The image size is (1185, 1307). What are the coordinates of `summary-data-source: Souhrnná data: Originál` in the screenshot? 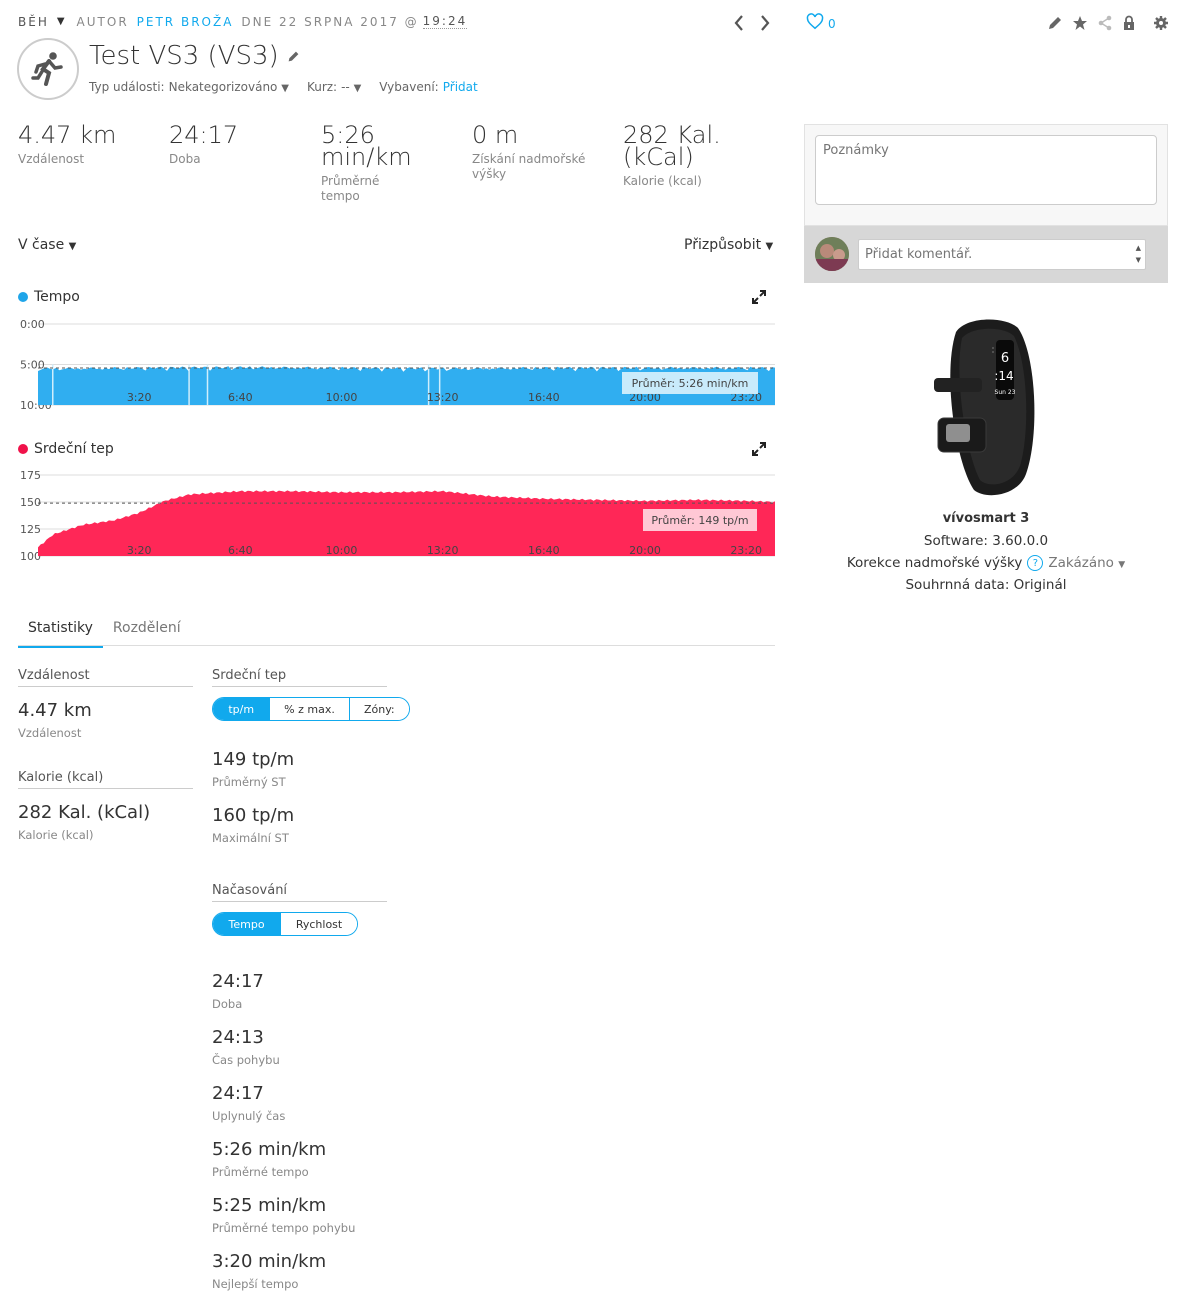 It's located at (986, 585).